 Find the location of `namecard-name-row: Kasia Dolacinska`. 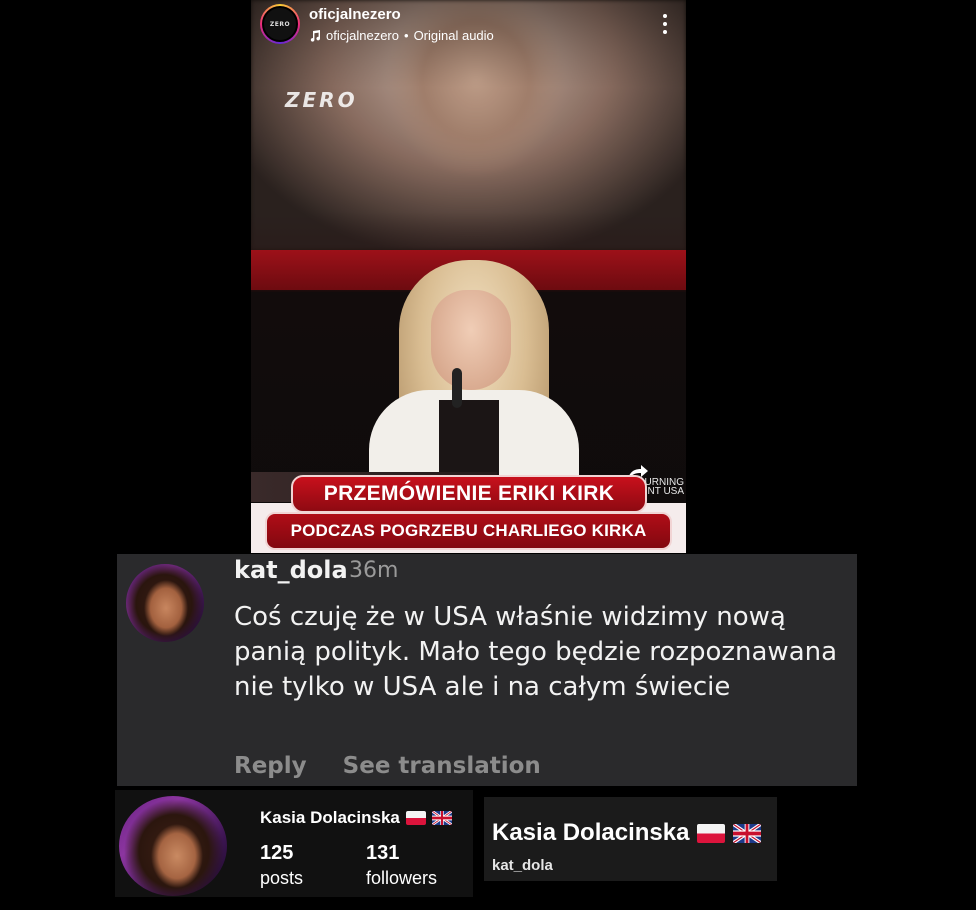

namecard-name-row: Kasia Dolacinska is located at coordinates (627, 833).